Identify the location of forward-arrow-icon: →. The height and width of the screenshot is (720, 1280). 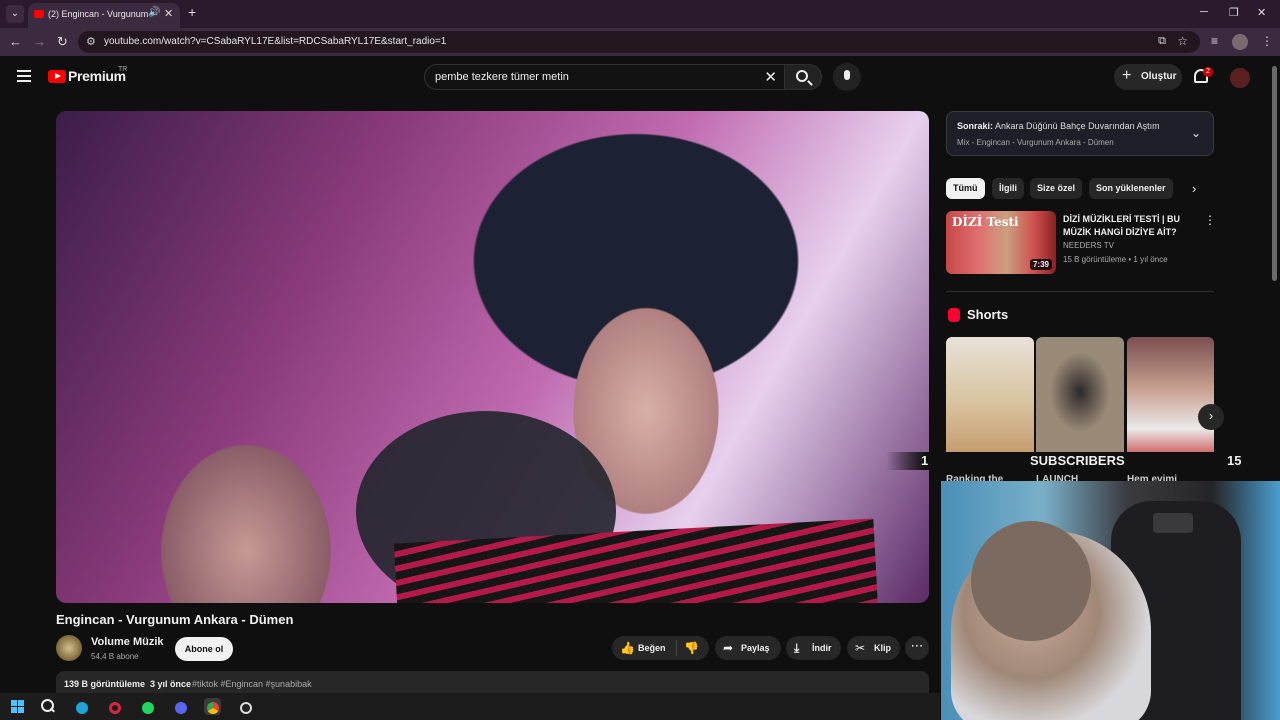
(39, 41).